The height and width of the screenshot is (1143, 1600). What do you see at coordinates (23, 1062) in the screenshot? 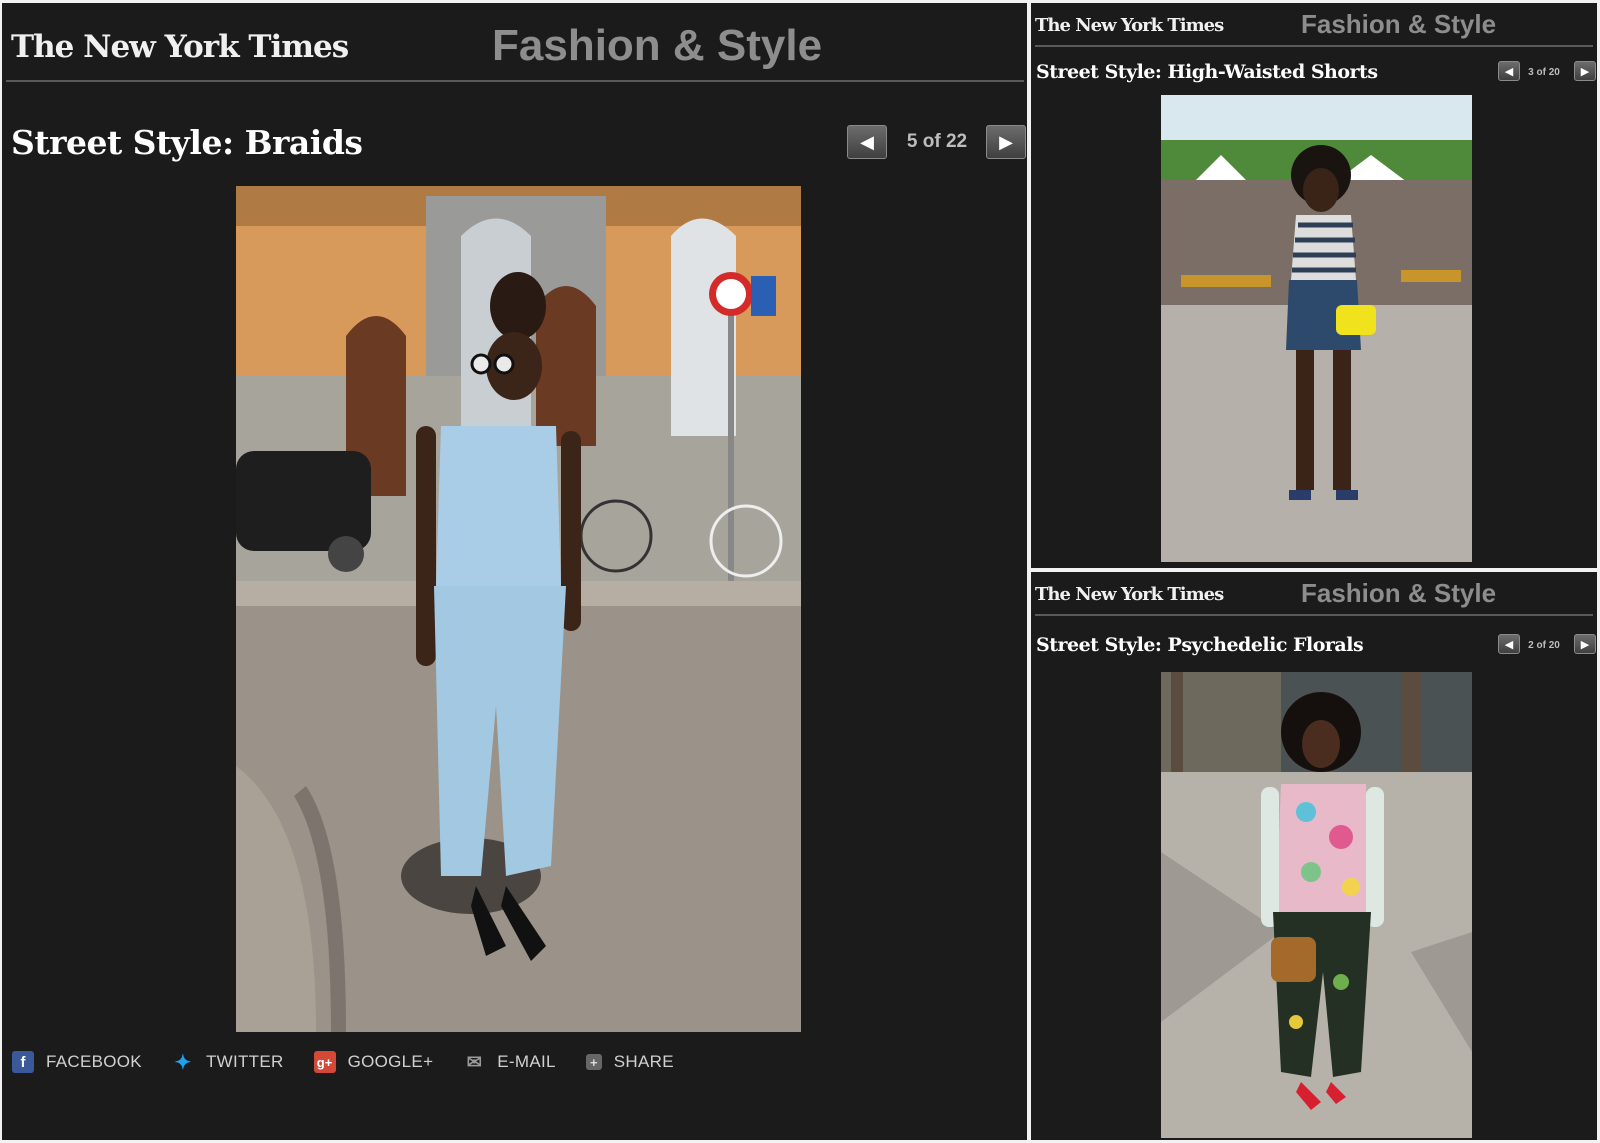
I see `facebook-icon: f` at bounding box center [23, 1062].